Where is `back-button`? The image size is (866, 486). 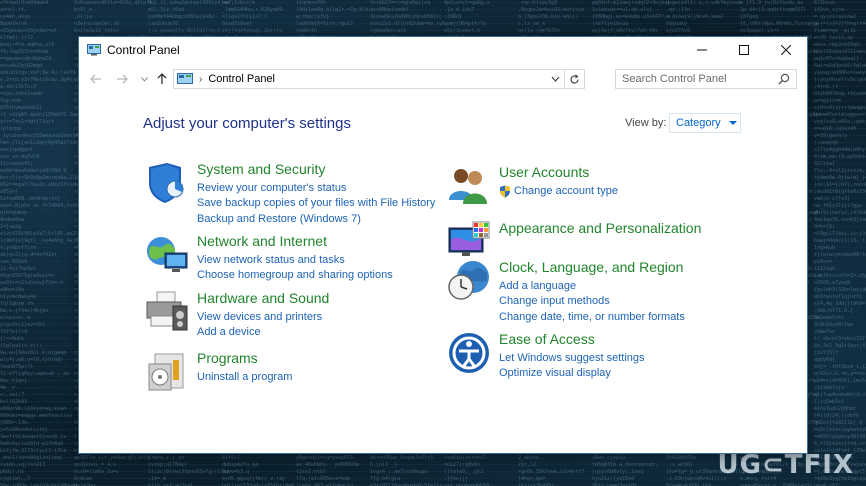
back-button is located at coordinates (96, 79).